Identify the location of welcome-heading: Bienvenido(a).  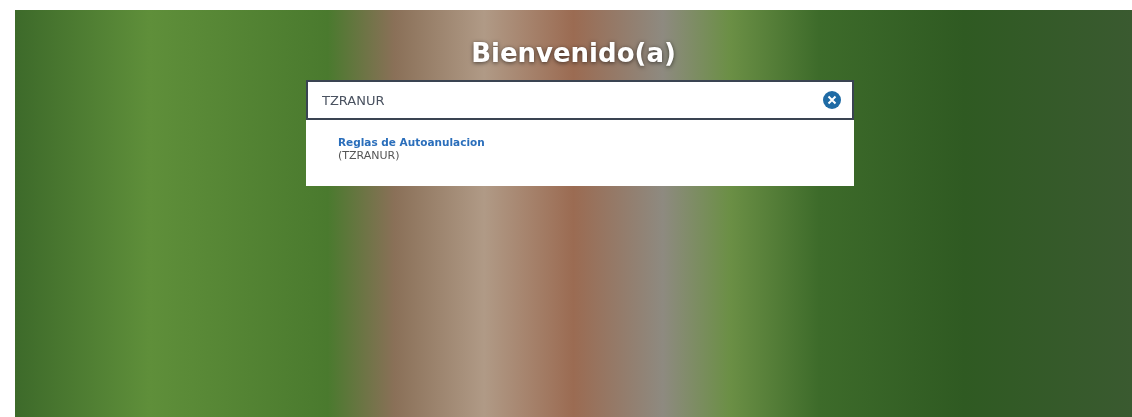
(573, 53).